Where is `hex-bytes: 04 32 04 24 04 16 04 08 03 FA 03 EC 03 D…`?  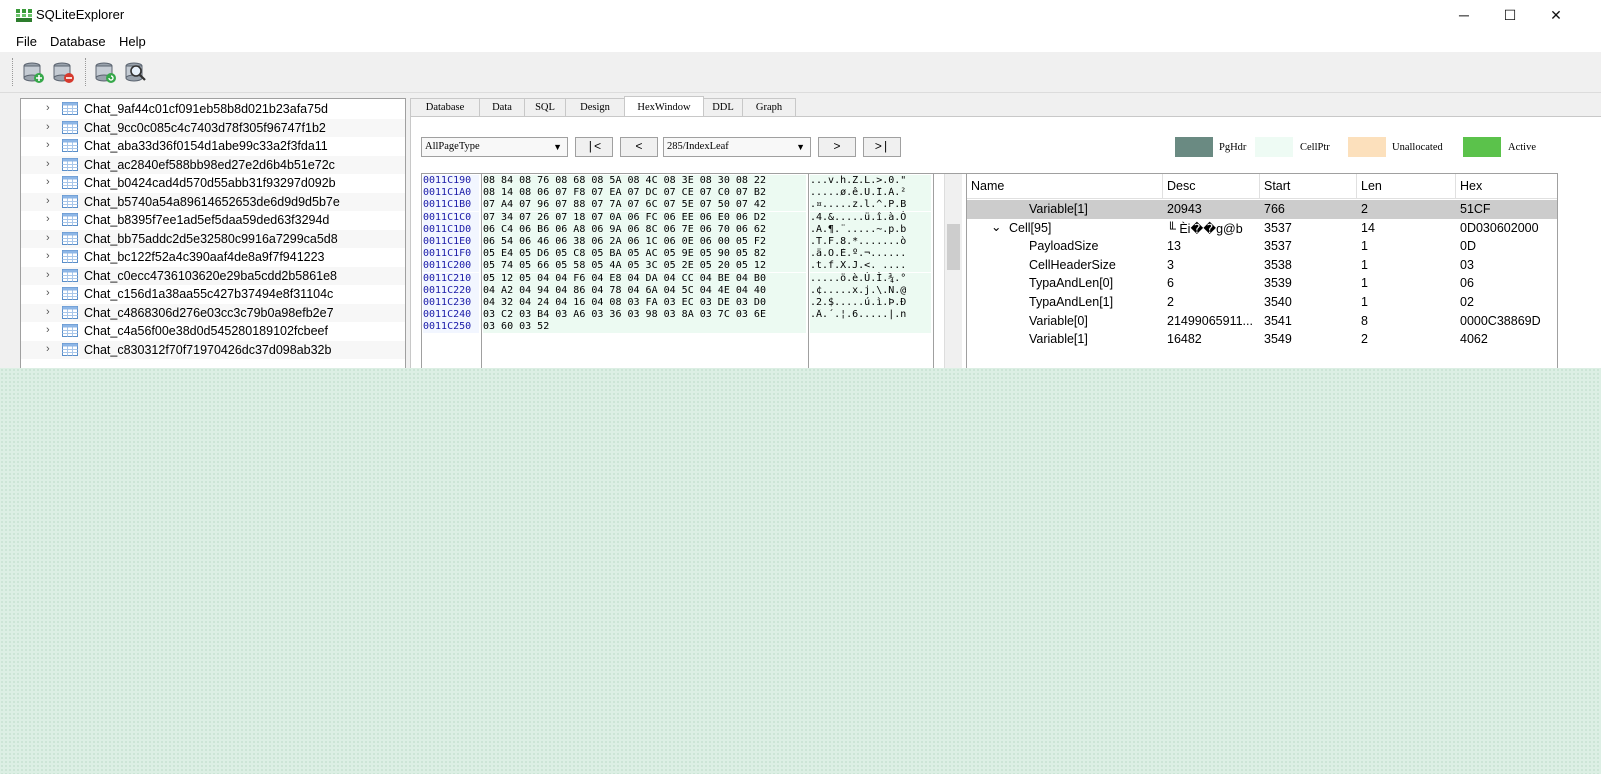 hex-bytes: 04 32 04 24 04 16 04 08 03 FA 03 EC 03 D… is located at coordinates (644, 303).